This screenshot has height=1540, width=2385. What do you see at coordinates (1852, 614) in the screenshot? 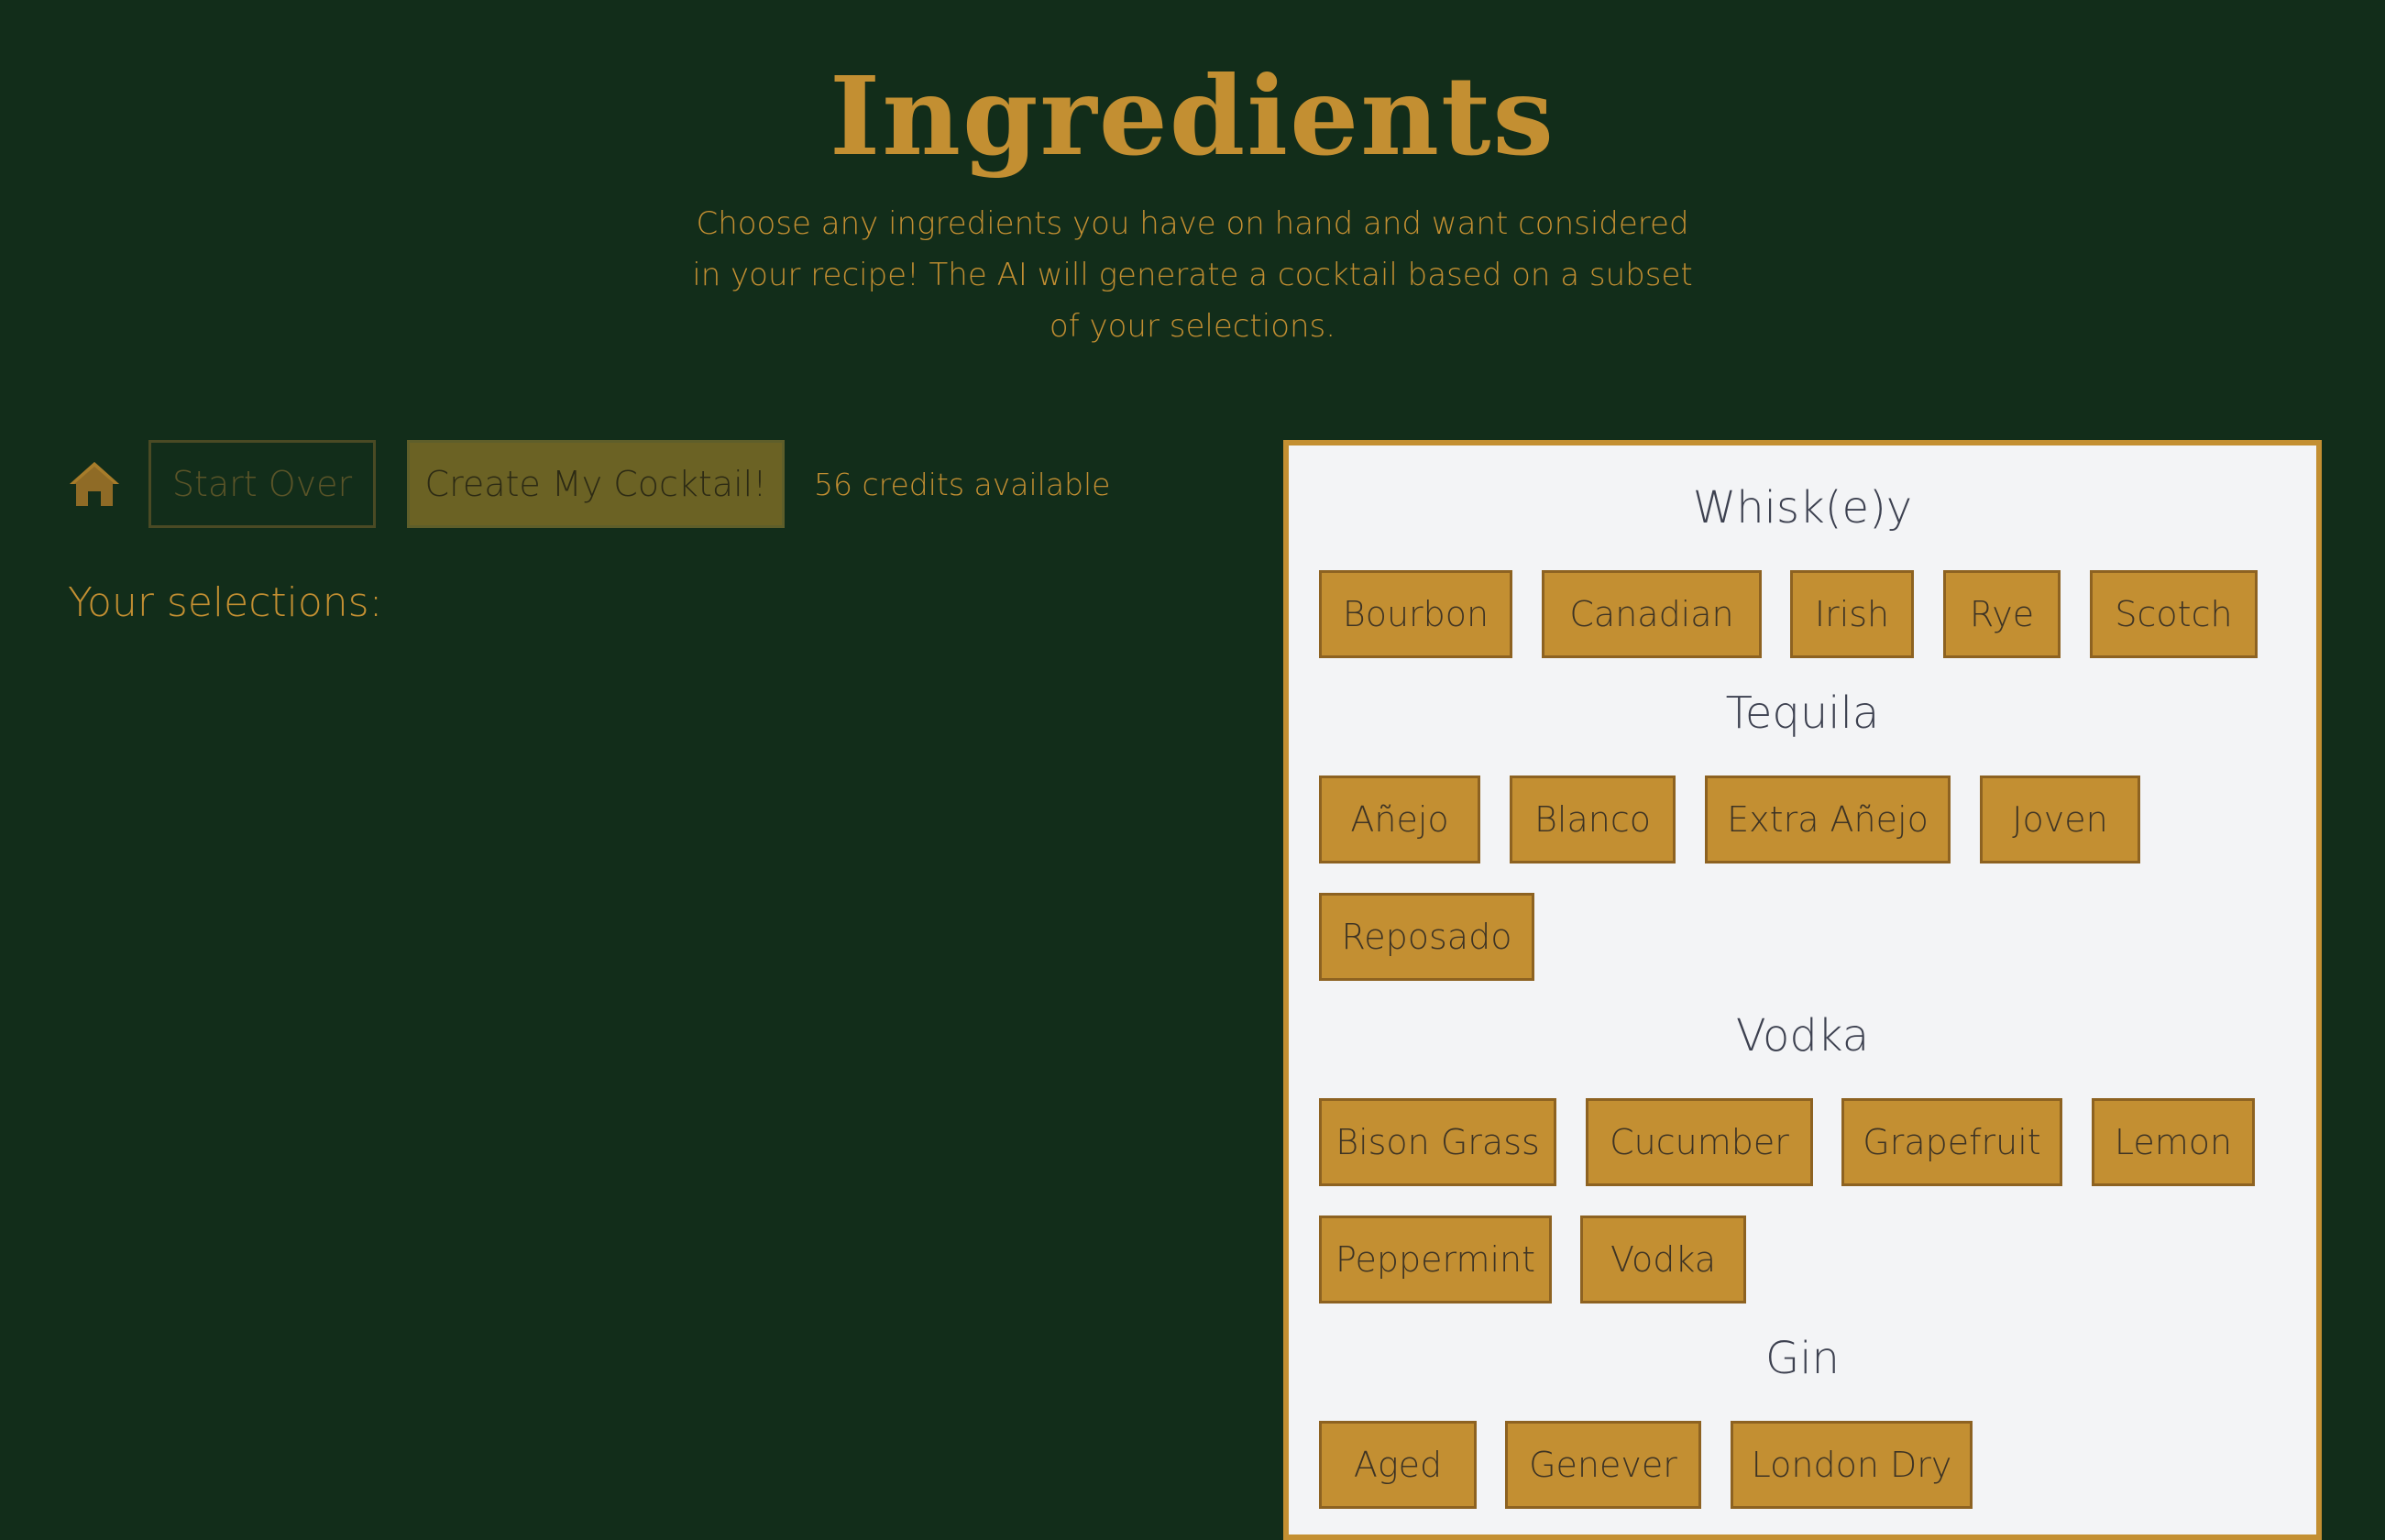
I see `ingredient-chip-irish: Irish` at bounding box center [1852, 614].